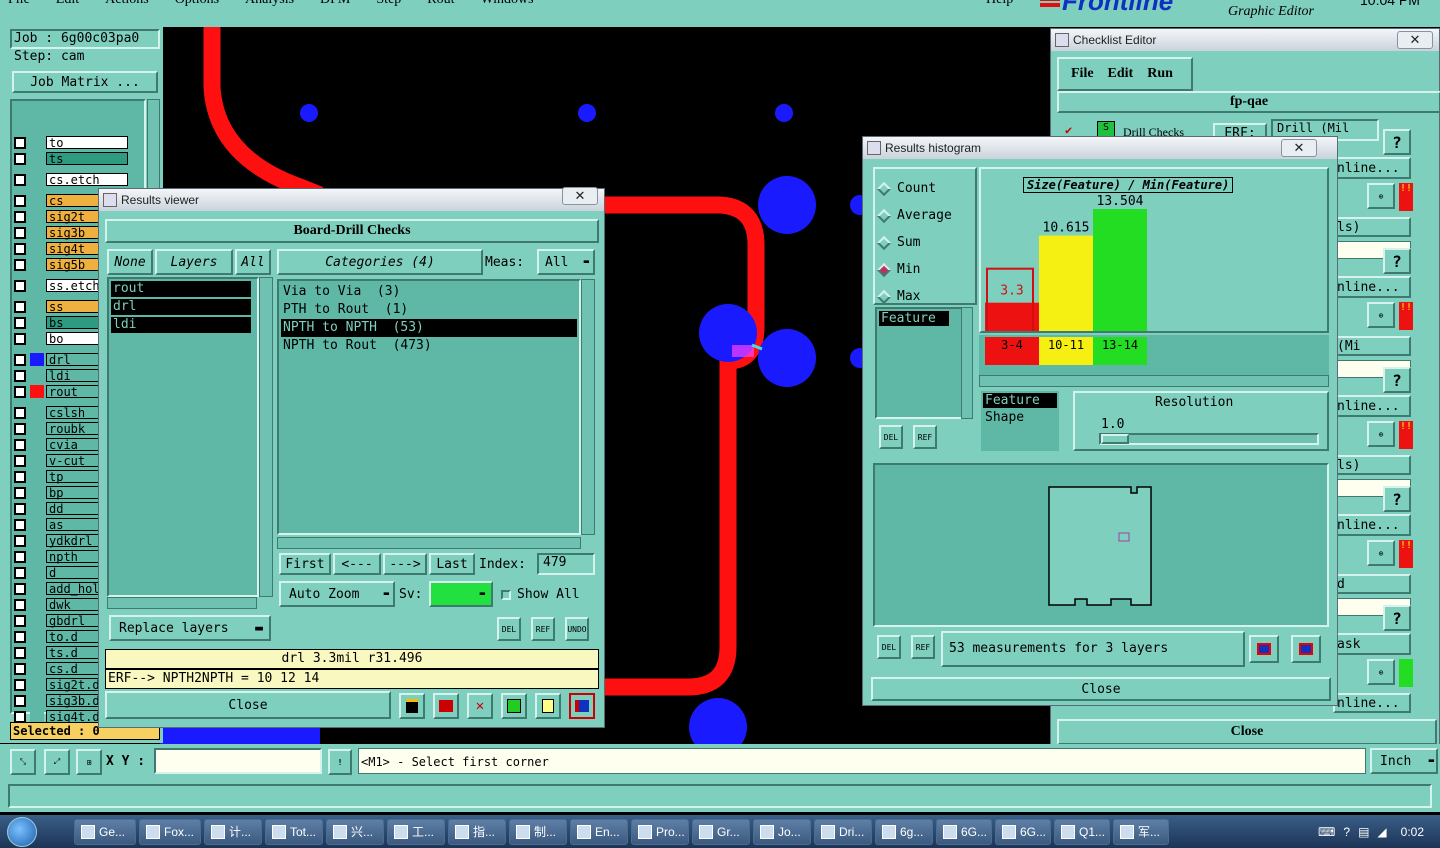 This screenshot has height=848, width=1440. I want to click on category-hscroll, so click(429, 543).